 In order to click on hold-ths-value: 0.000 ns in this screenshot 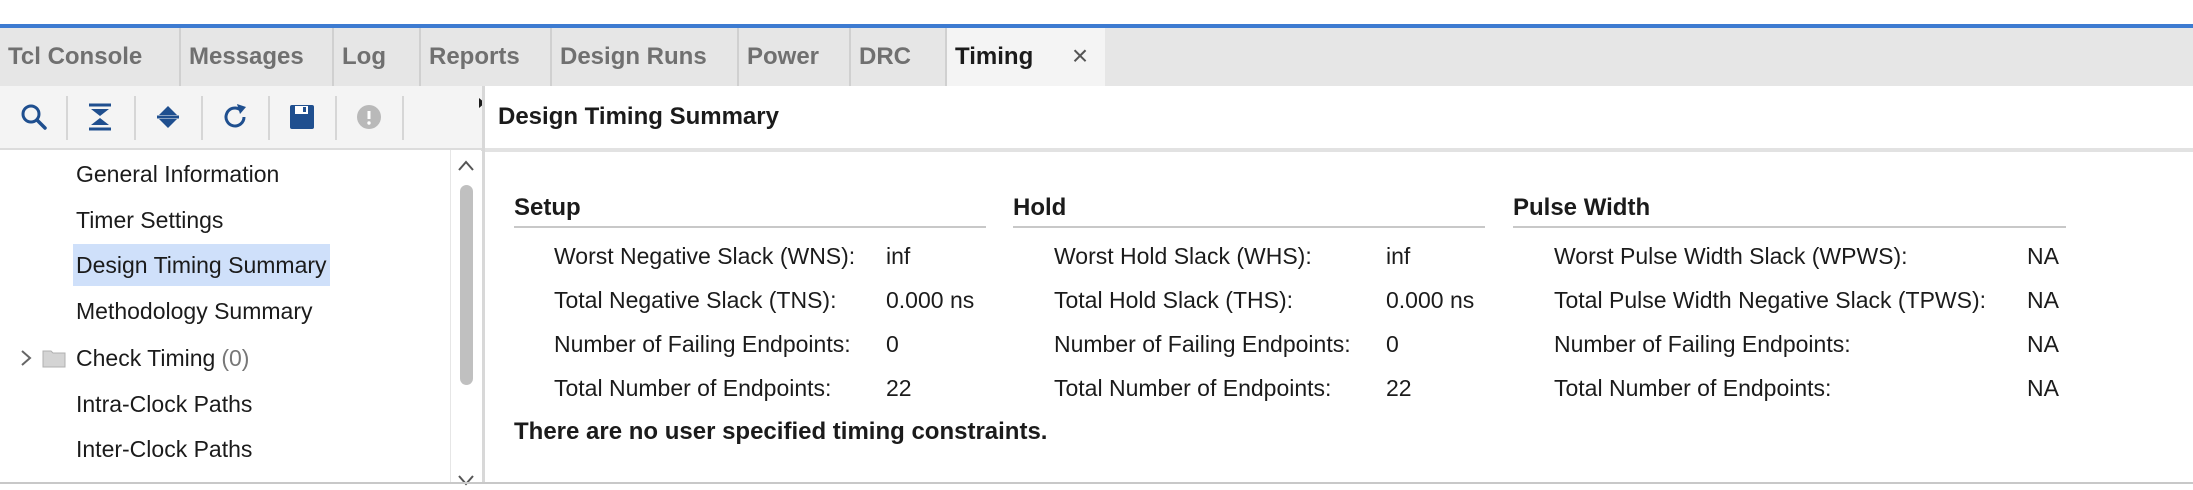, I will do `click(1430, 300)`.